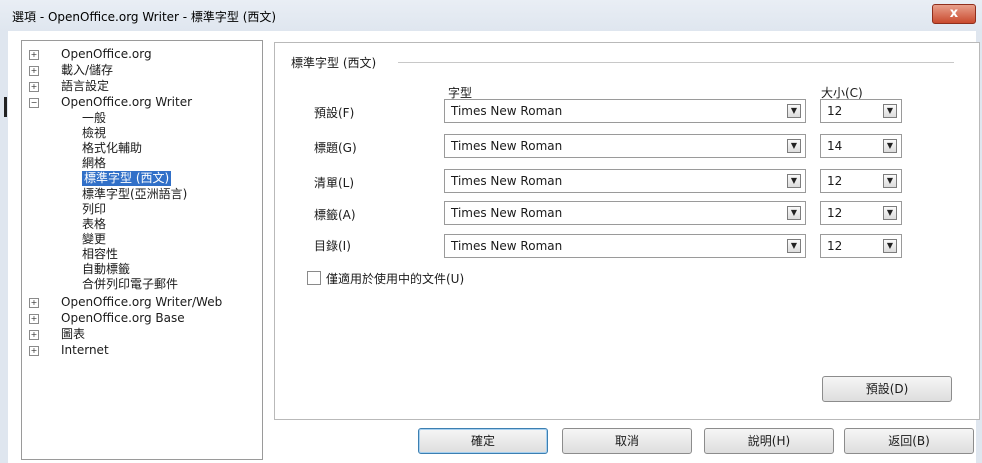 The height and width of the screenshot is (463, 982). Describe the element at coordinates (483, 441) in the screenshot. I see `ok-button: 確定` at that location.